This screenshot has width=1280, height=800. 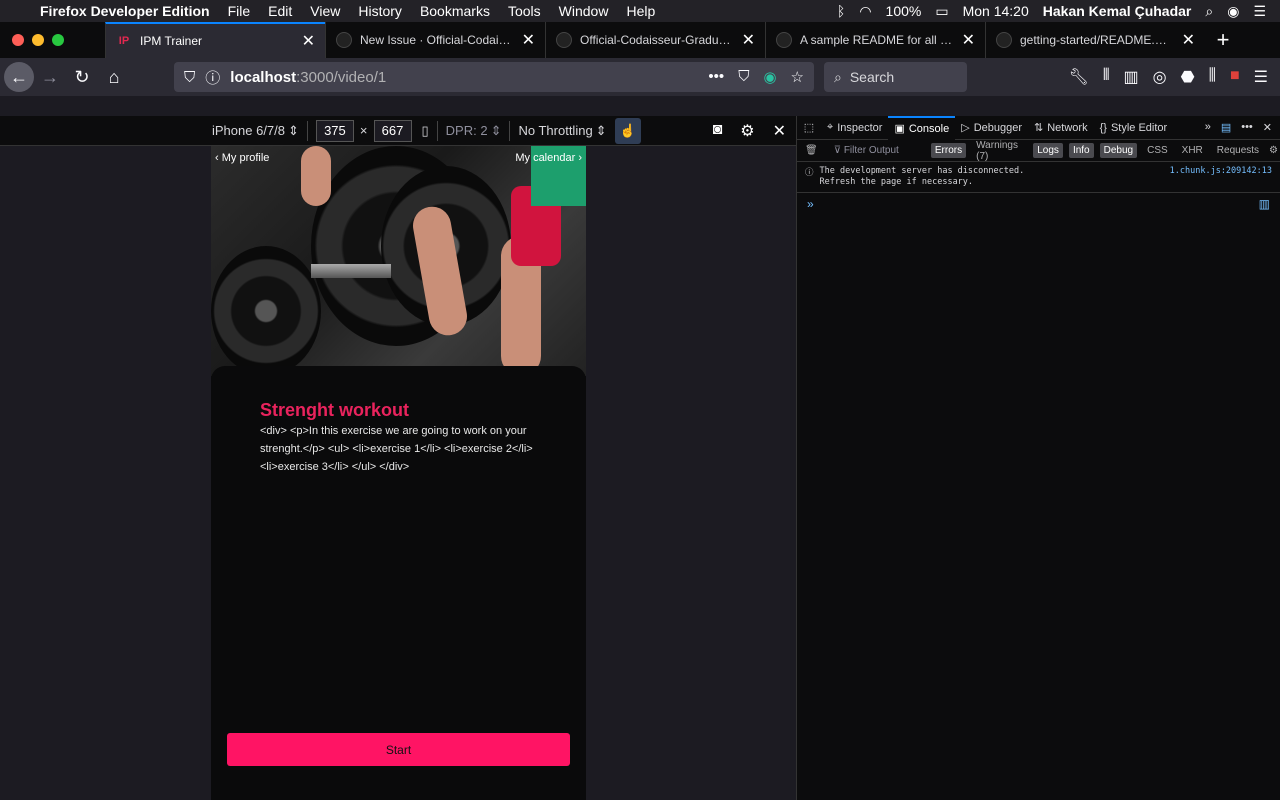 What do you see at coordinates (1081, 150) in the screenshot?
I see `filter-info: Info` at bounding box center [1081, 150].